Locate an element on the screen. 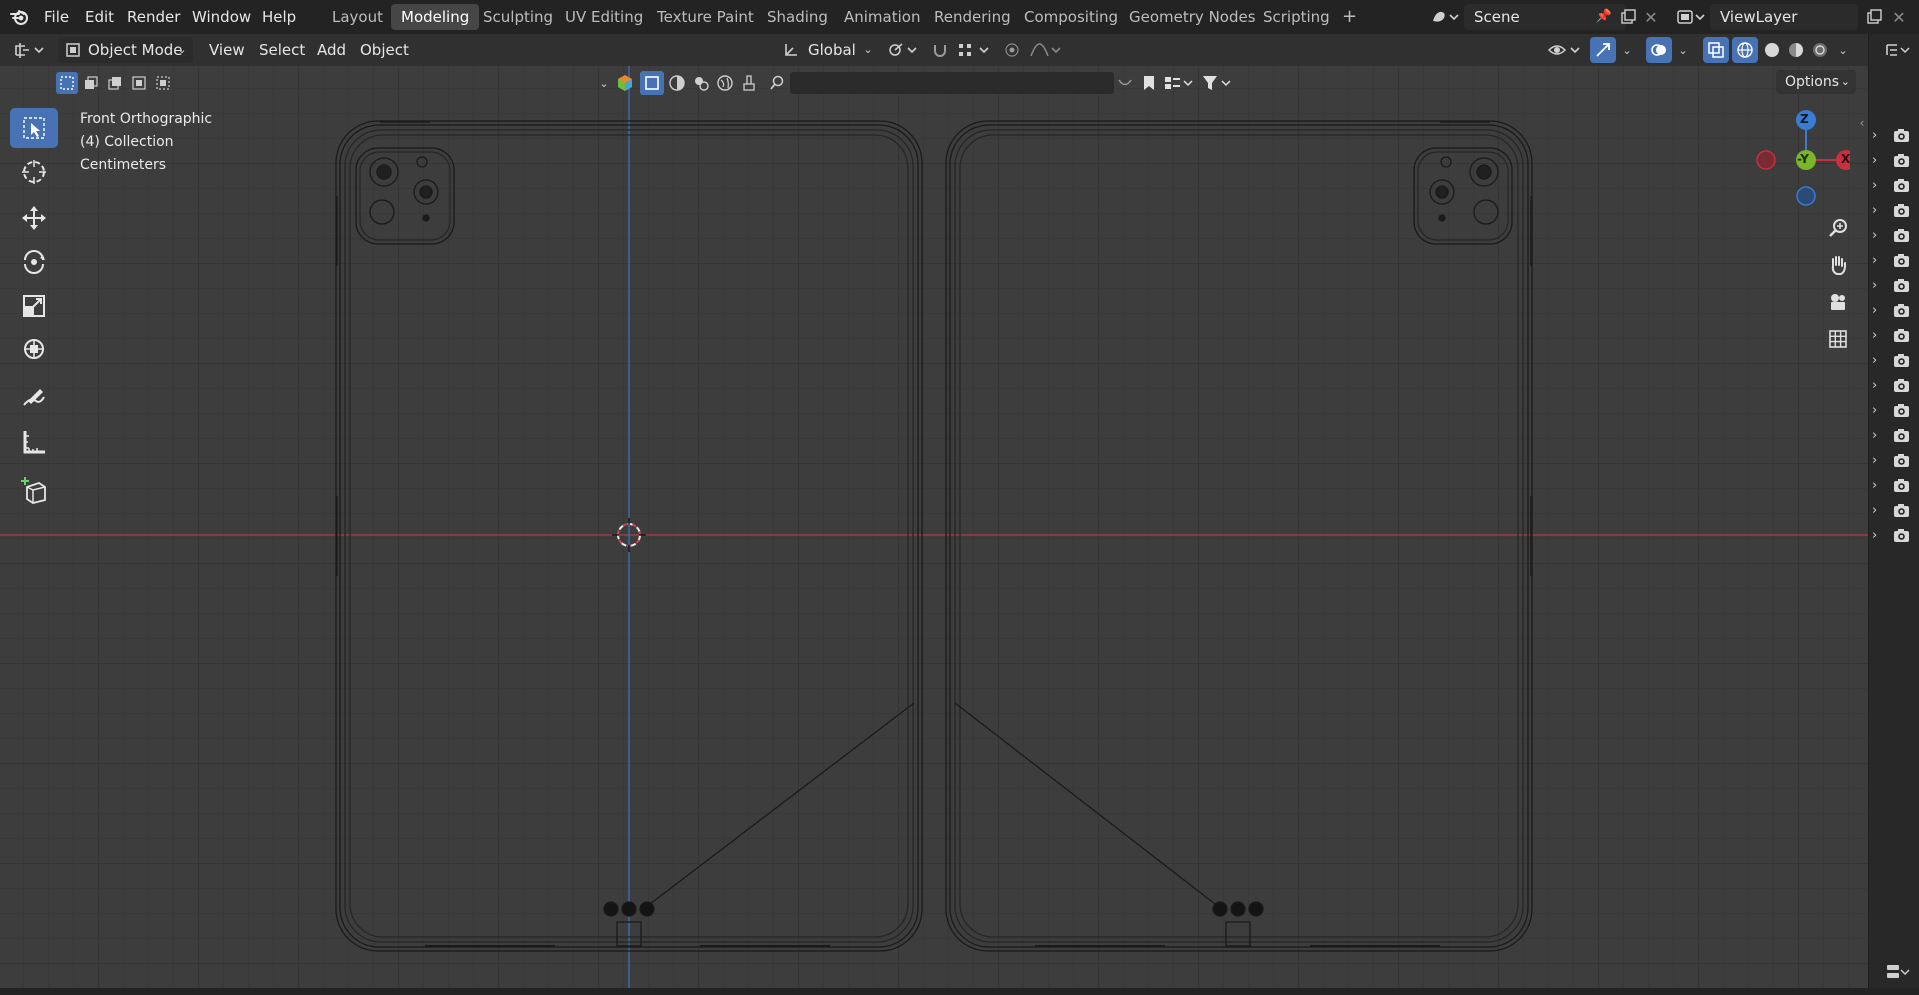 This screenshot has height=995, width=1919. move-tool-icon is located at coordinates (34, 218).